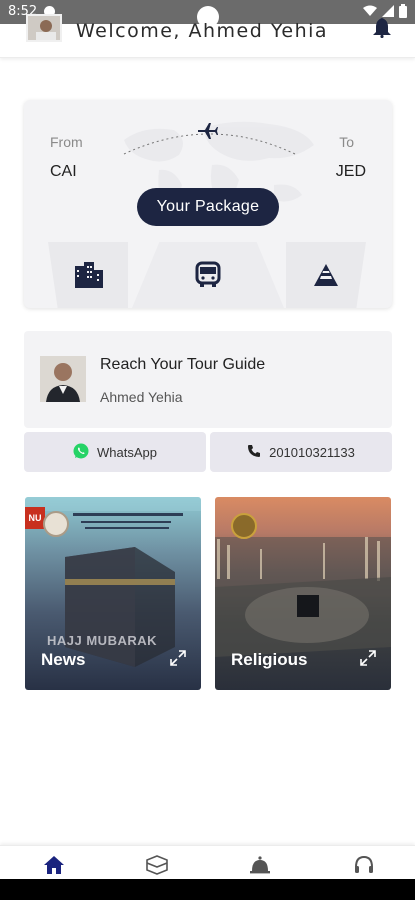 The image size is (415, 900). I want to click on your-package-button: Your Package, so click(208, 207).